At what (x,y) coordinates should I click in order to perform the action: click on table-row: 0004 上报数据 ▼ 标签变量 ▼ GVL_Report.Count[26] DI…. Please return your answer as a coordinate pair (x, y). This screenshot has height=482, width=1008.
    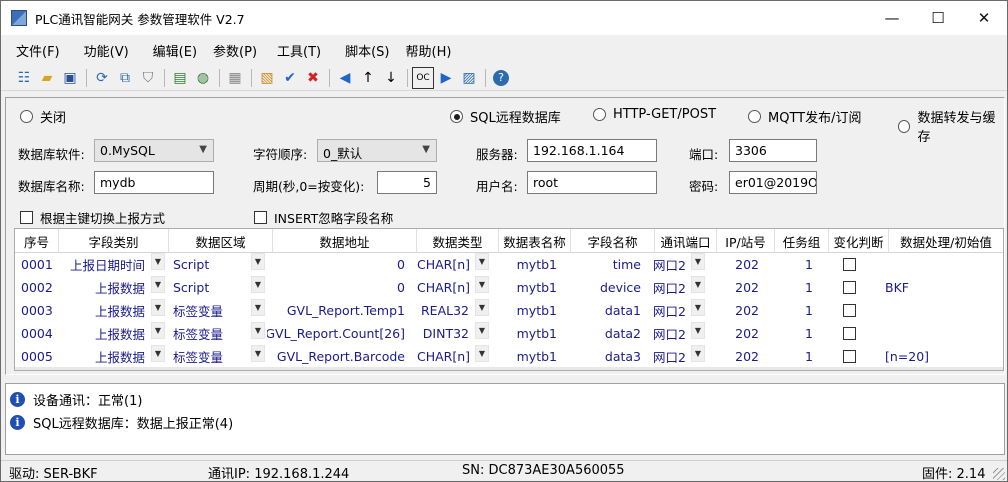
    Looking at the image, I should click on (504, 333).